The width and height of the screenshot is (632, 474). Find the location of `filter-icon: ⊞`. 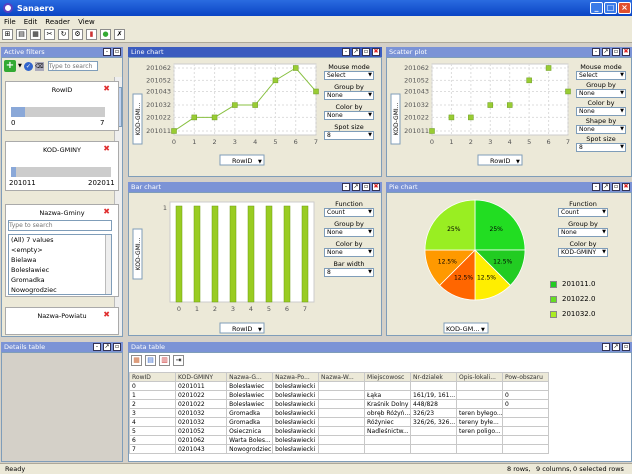

filter-icon: ⊞ is located at coordinates (7, 34).